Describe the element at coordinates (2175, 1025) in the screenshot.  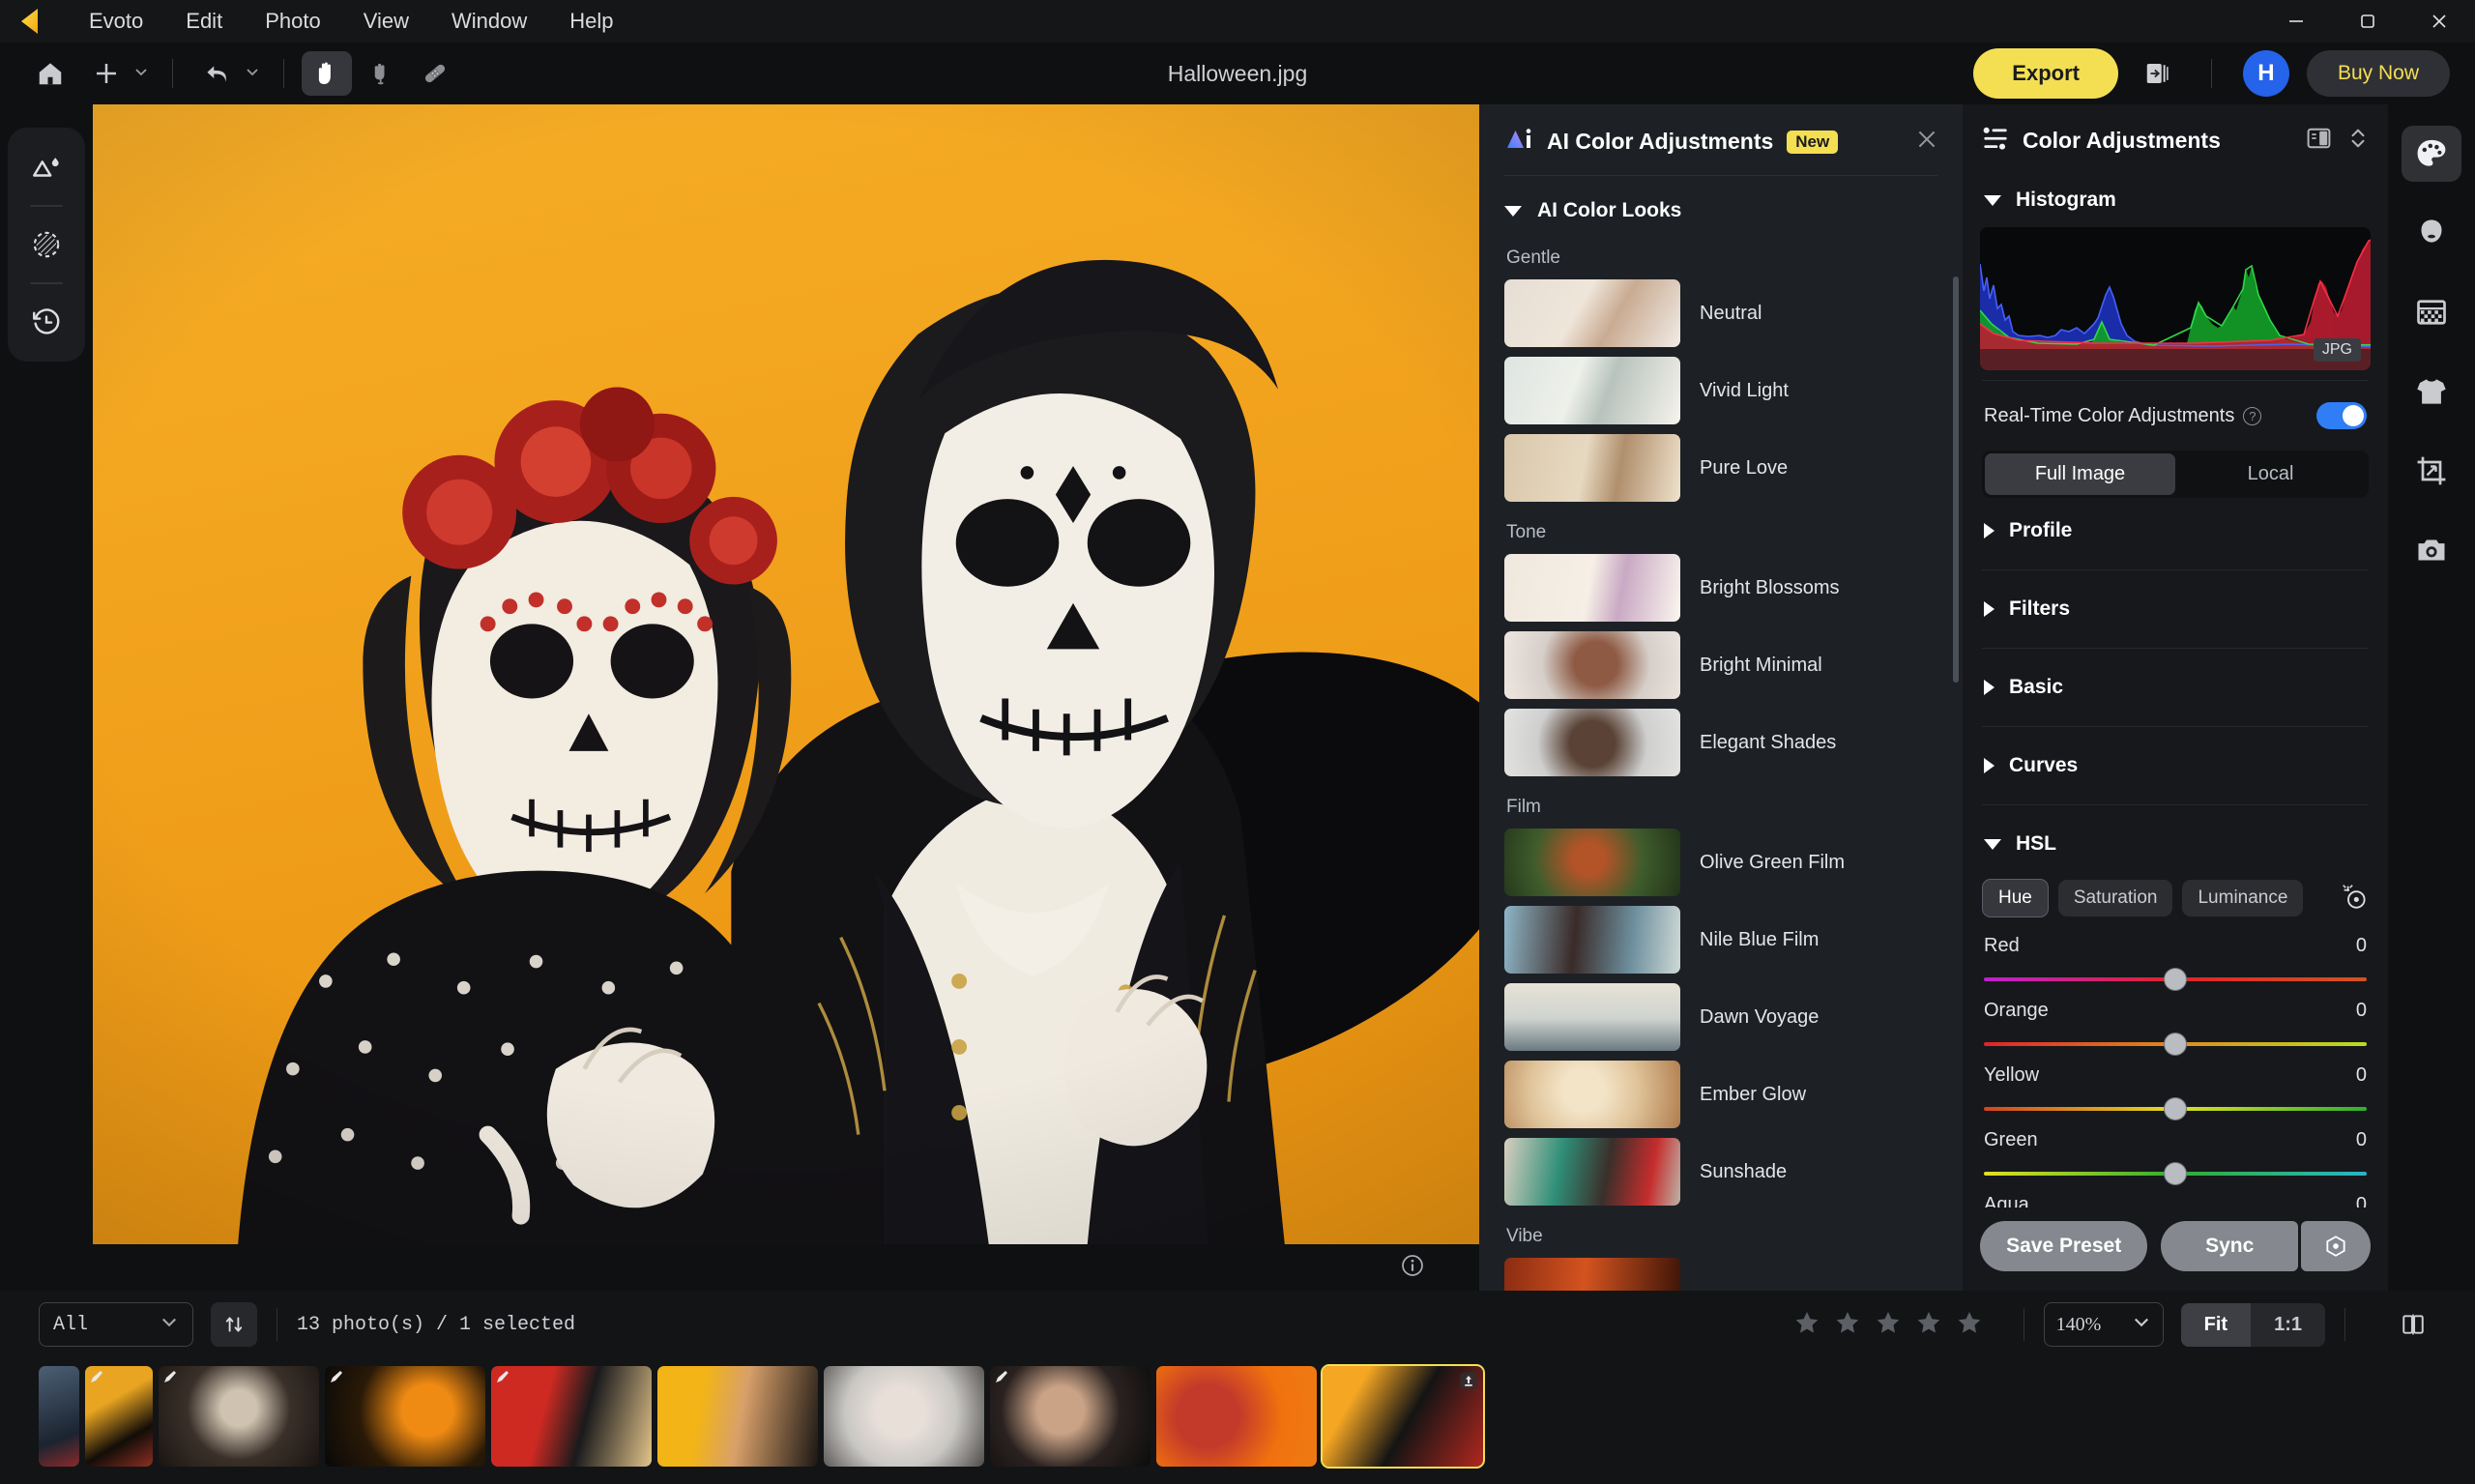
I see `slider-orange: Orange 0` at that location.